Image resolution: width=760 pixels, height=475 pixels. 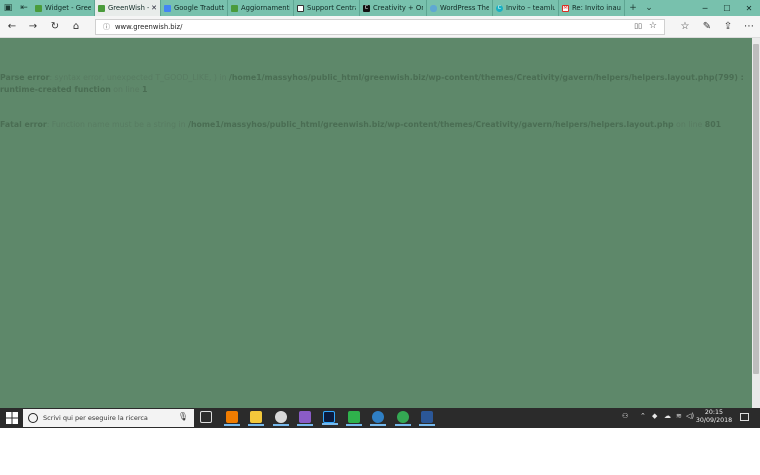 I want to click on tab-updates: Aggiornamenti c, so click(x=261, y=8).